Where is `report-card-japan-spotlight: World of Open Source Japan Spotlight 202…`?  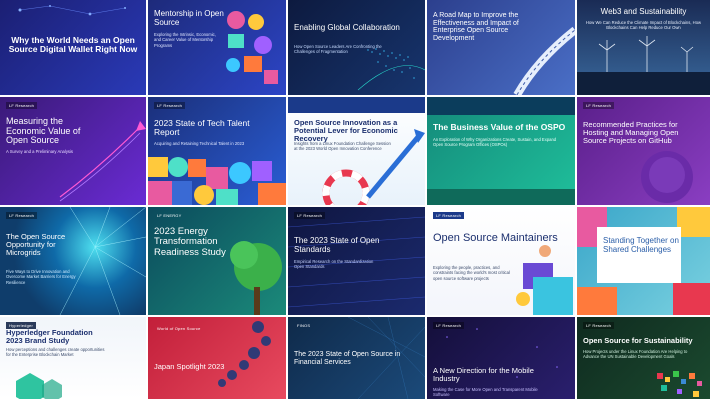
report-card-japan-spotlight: World of Open Source Japan Spotlight 202… is located at coordinates (217, 358).